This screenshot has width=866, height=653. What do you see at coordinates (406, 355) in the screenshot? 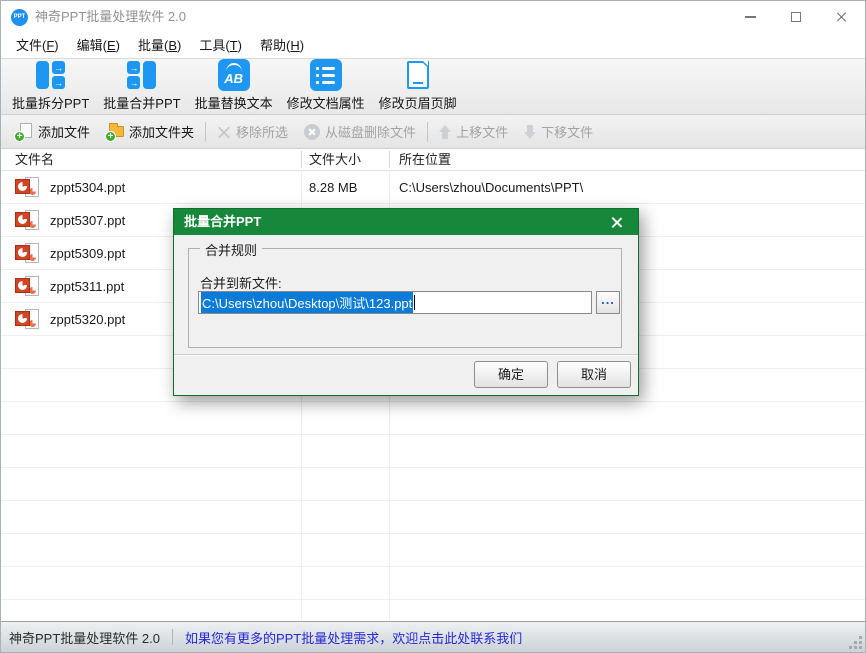
I see `dialog-divider` at bounding box center [406, 355].